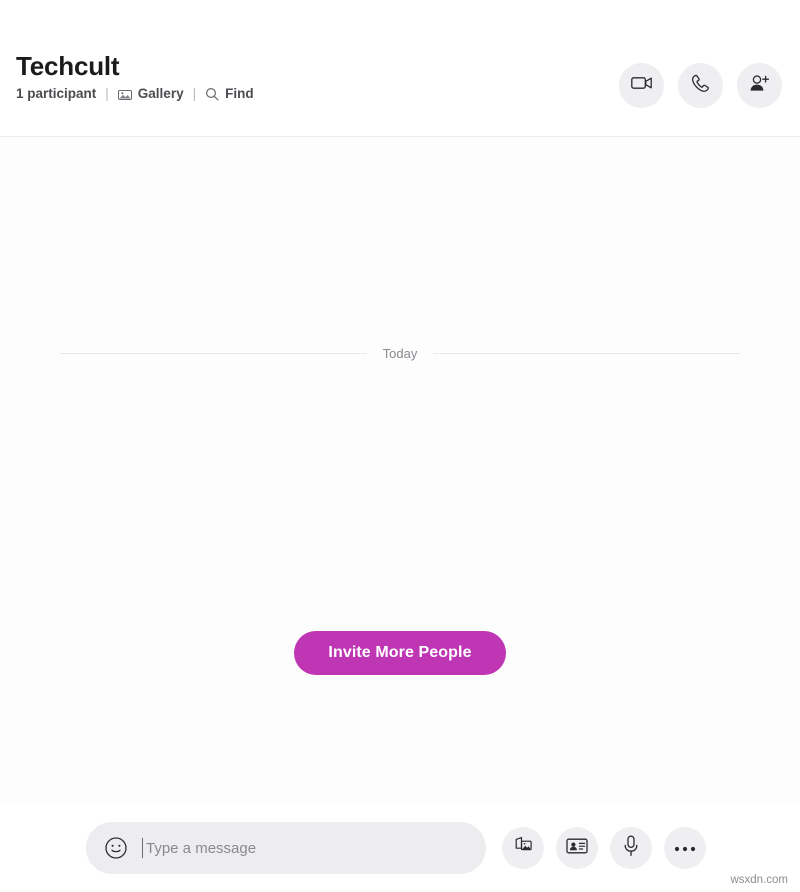 The height and width of the screenshot is (892, 800). I want to click on video-camera-icon, so click(641, 85).